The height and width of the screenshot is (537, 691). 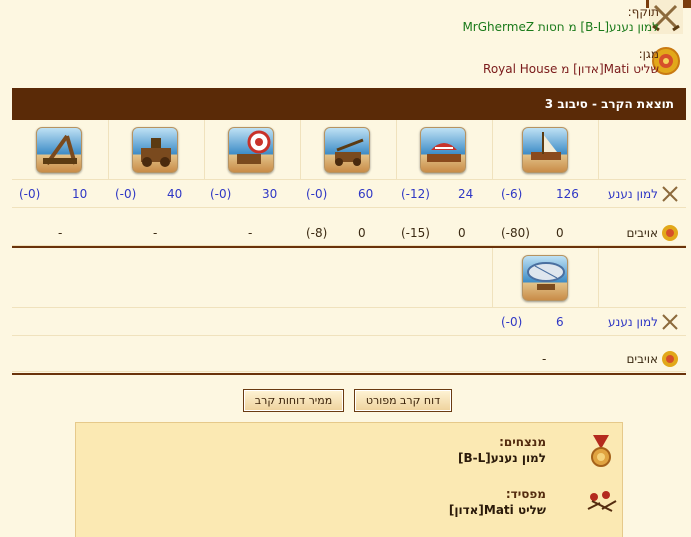 What do you see at coordinates (601, 451) in the screenshot?
I see `medal-icon` at bounding box center [601, 451].